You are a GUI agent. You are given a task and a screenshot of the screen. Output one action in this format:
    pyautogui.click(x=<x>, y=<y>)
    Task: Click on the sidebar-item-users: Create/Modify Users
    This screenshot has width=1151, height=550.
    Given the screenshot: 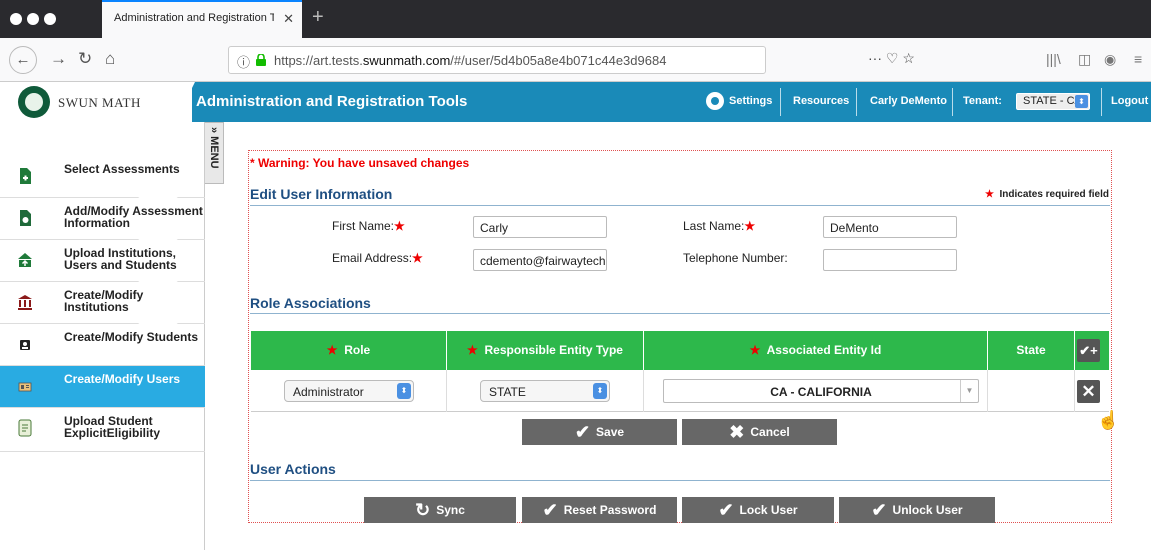 What is the action you would take?
    pyautogui.click(x=102, y=387)
    